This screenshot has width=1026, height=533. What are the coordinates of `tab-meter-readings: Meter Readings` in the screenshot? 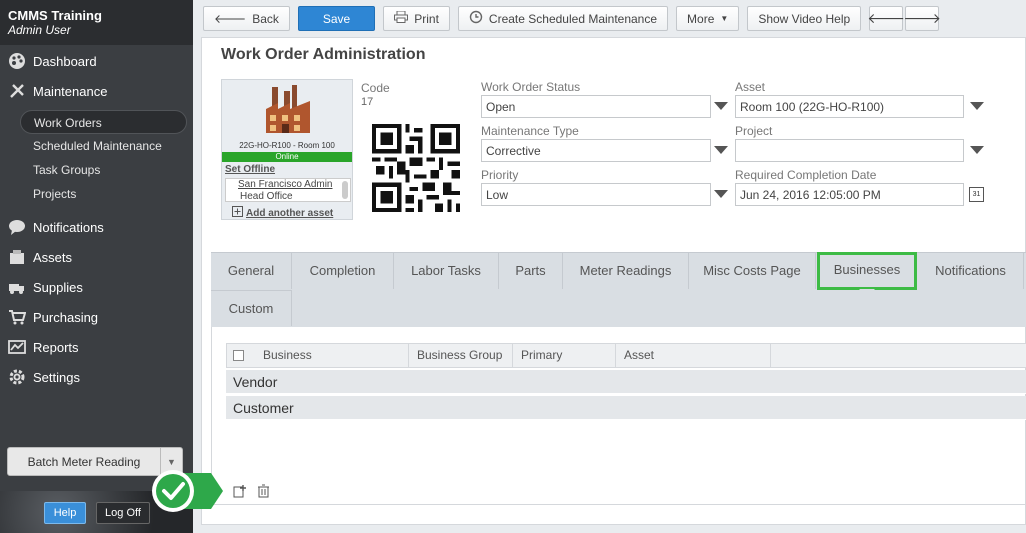 It's located at (626, 271).